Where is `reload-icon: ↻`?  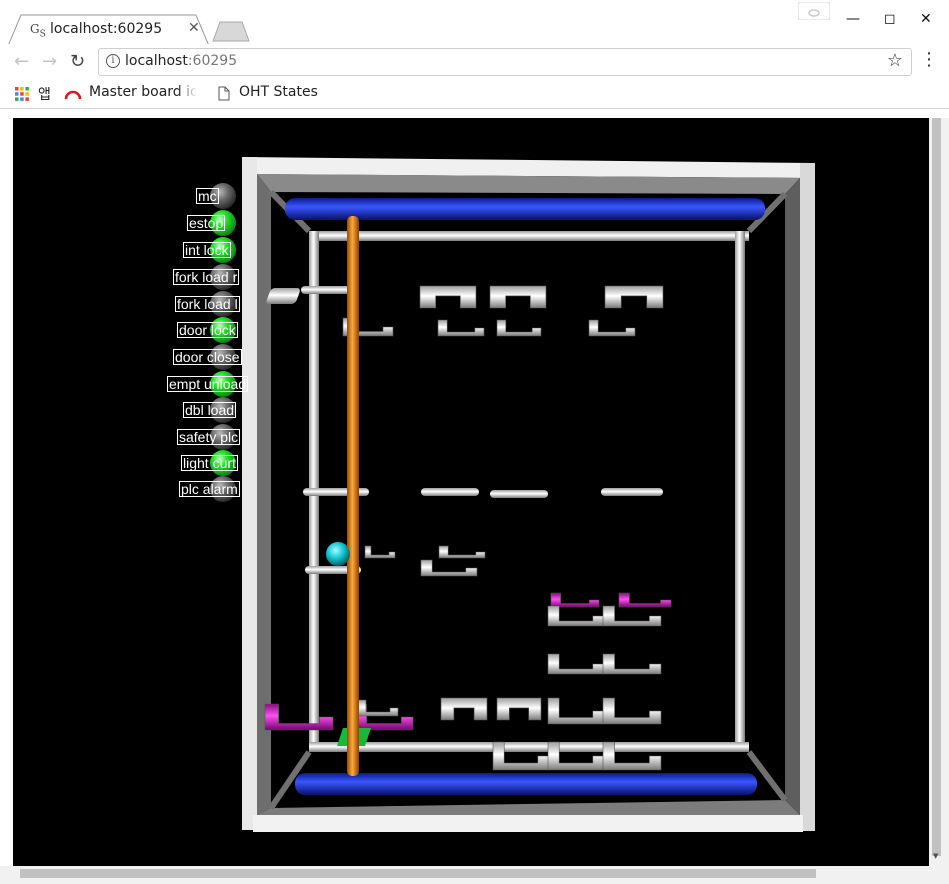 reload-icon: ↻ is located at coordinates (77, 61).